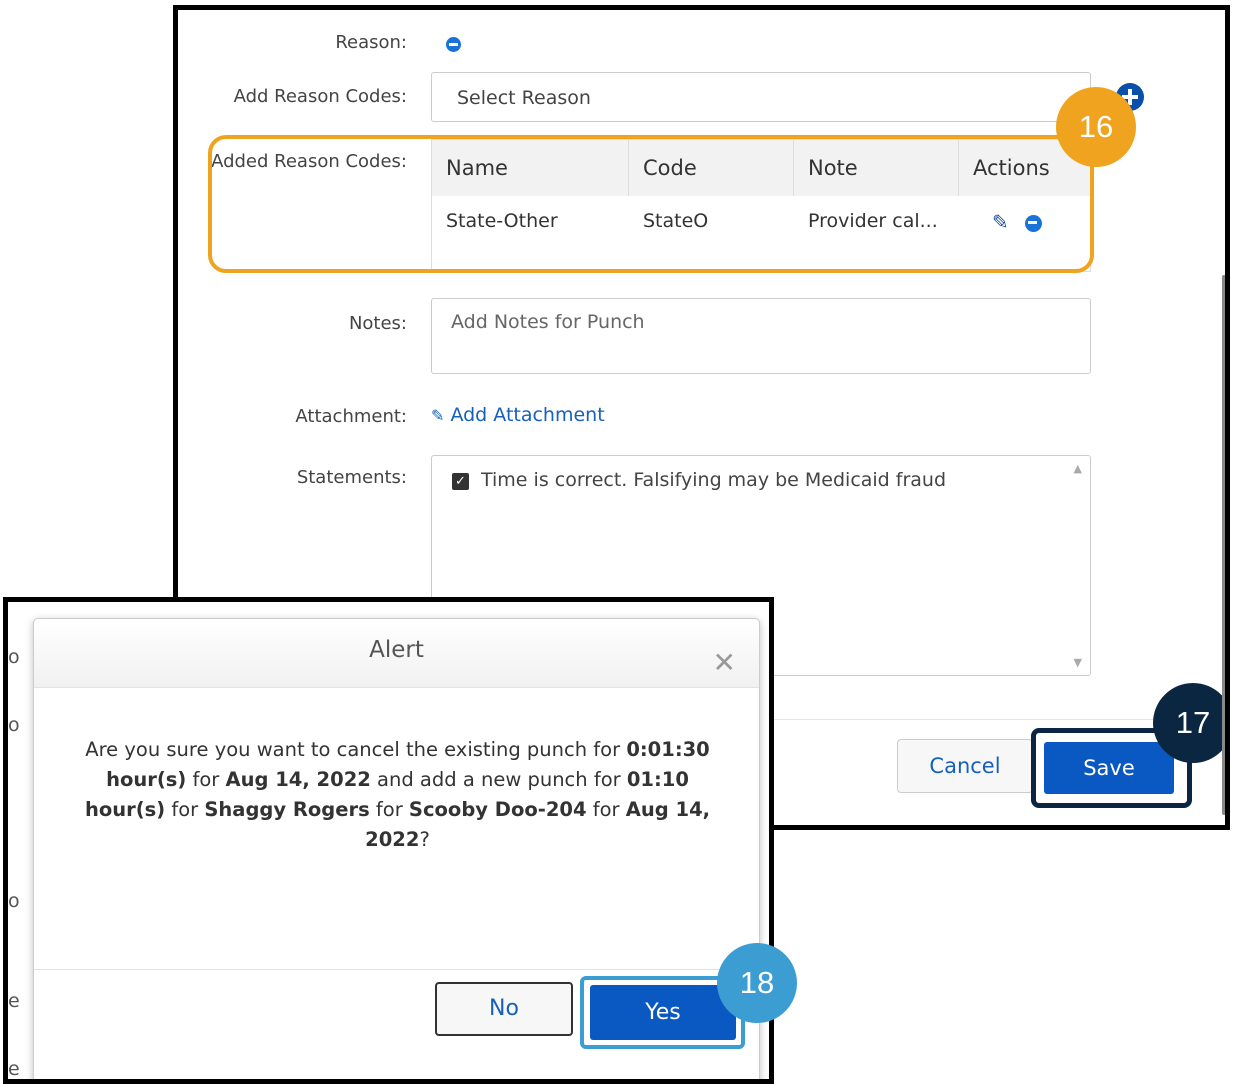 The height and width of the screenshot is (1084, 1238). Describe the element at coordinates (1189, 723) in the screenshot. I see `callout-17-badge: 17` at that location.